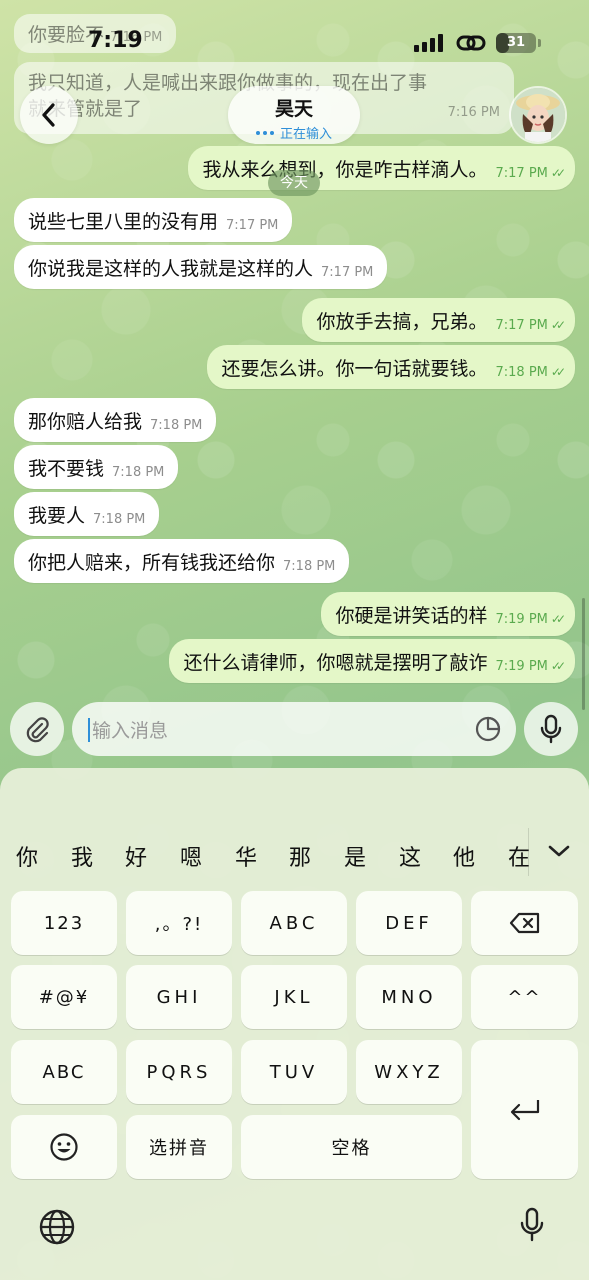 This screenshot has width=589, height=1280. I want to click on key-emoticon: ^^, so click(524, 997).